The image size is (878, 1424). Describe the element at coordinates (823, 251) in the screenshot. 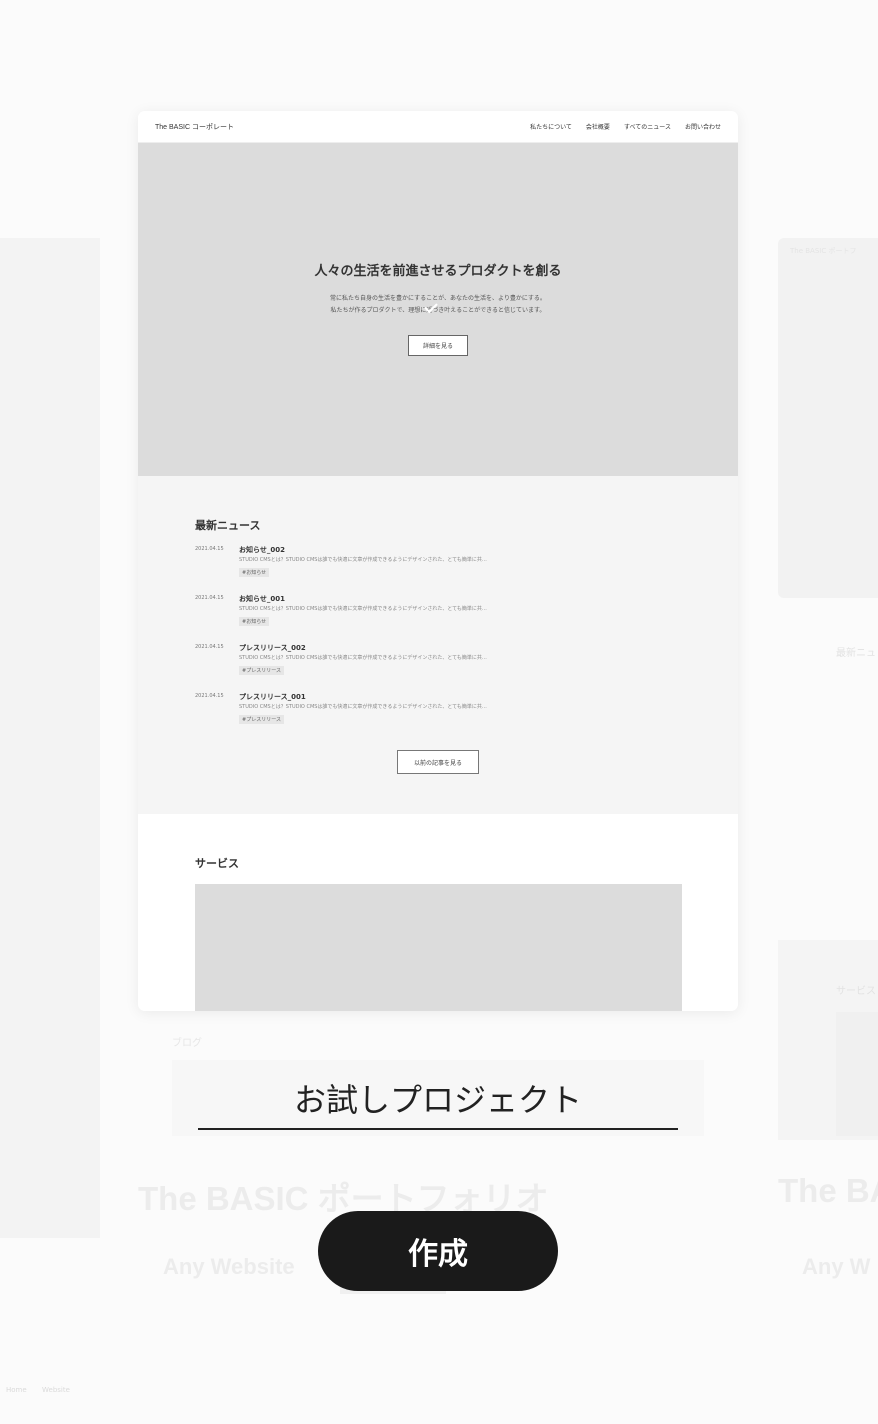

I see `gallery-right-logo: The BASIC ポートフ` at that location.